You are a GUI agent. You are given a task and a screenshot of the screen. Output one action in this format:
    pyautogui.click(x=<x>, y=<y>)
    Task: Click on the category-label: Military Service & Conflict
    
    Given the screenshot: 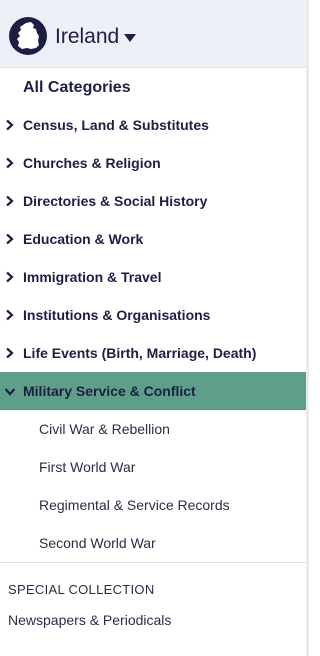 What is the action you would take?
    pyautogui.click(x=109, y=391)
    